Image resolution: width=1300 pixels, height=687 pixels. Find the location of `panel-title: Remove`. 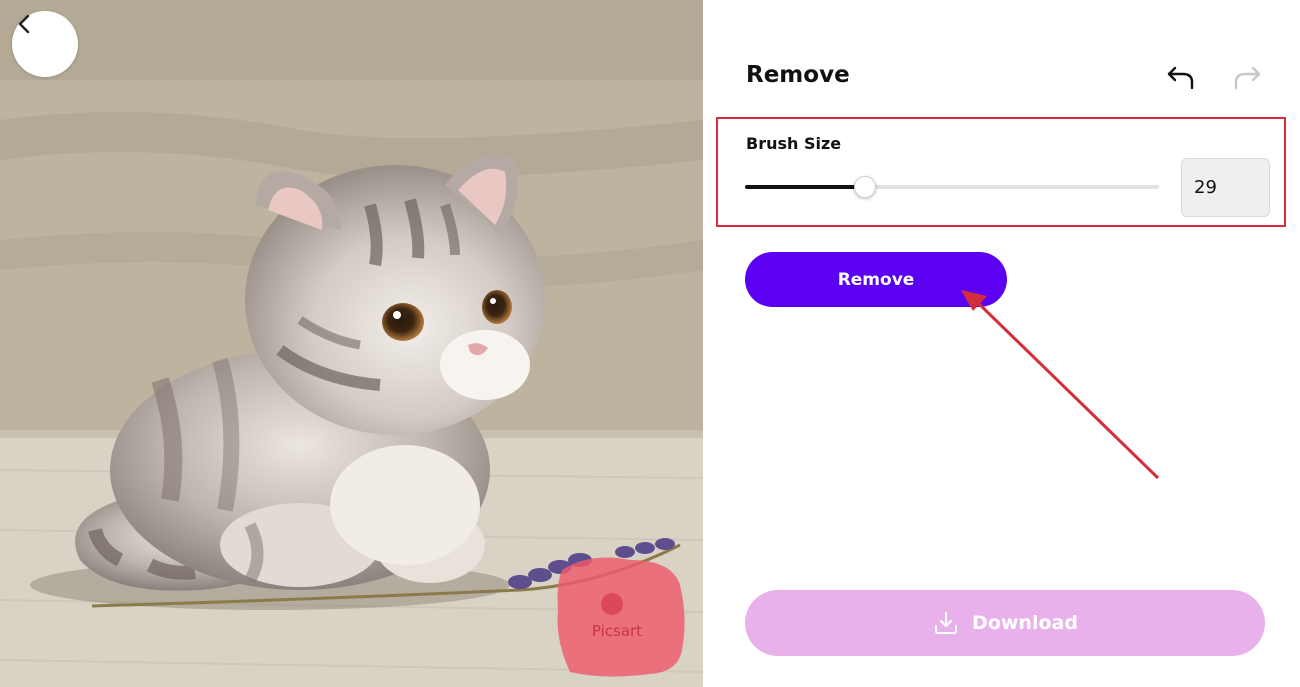

panel-title: Remove is located at coordinates (798, 75).